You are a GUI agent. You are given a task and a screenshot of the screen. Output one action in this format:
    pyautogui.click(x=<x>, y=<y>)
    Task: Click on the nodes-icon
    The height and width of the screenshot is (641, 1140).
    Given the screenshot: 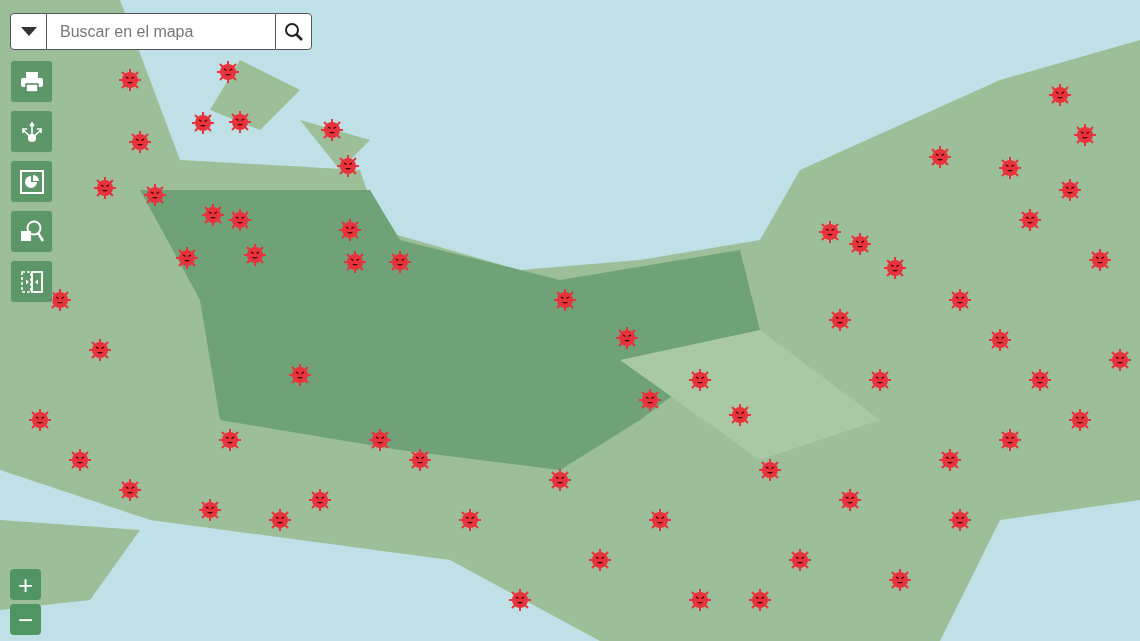 What is the action you would take?
    pyautogui.click(x=31, y=131)
    